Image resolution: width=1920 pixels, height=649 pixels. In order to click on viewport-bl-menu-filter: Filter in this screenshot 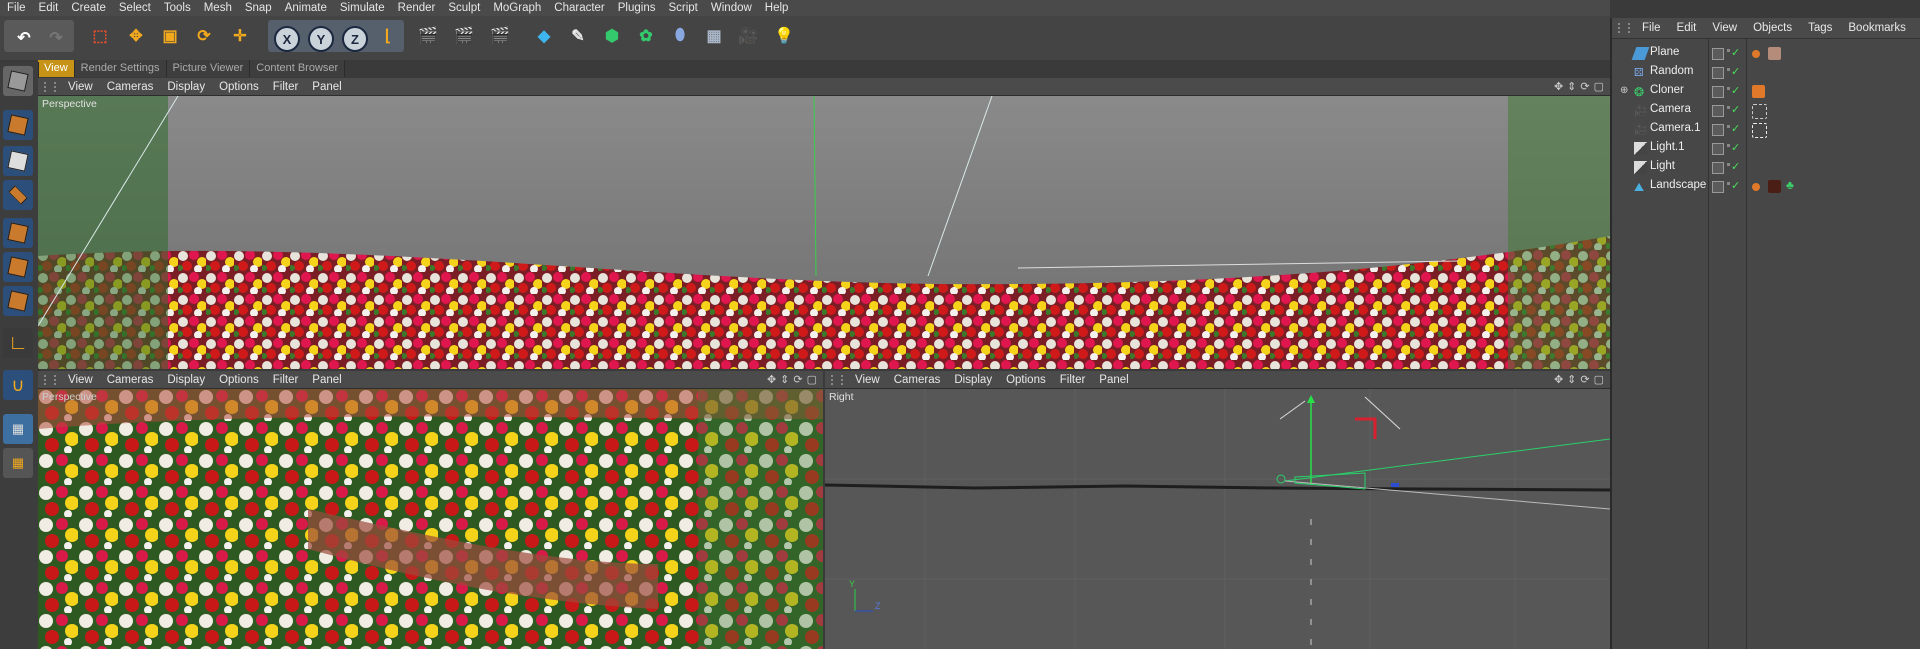, I will do `click(287, 380)`.